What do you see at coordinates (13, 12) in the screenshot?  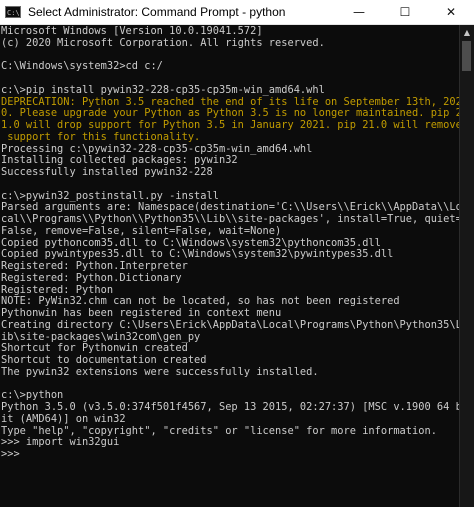 I see `cmd-icon: C:\` at bounding box center [13, 12].